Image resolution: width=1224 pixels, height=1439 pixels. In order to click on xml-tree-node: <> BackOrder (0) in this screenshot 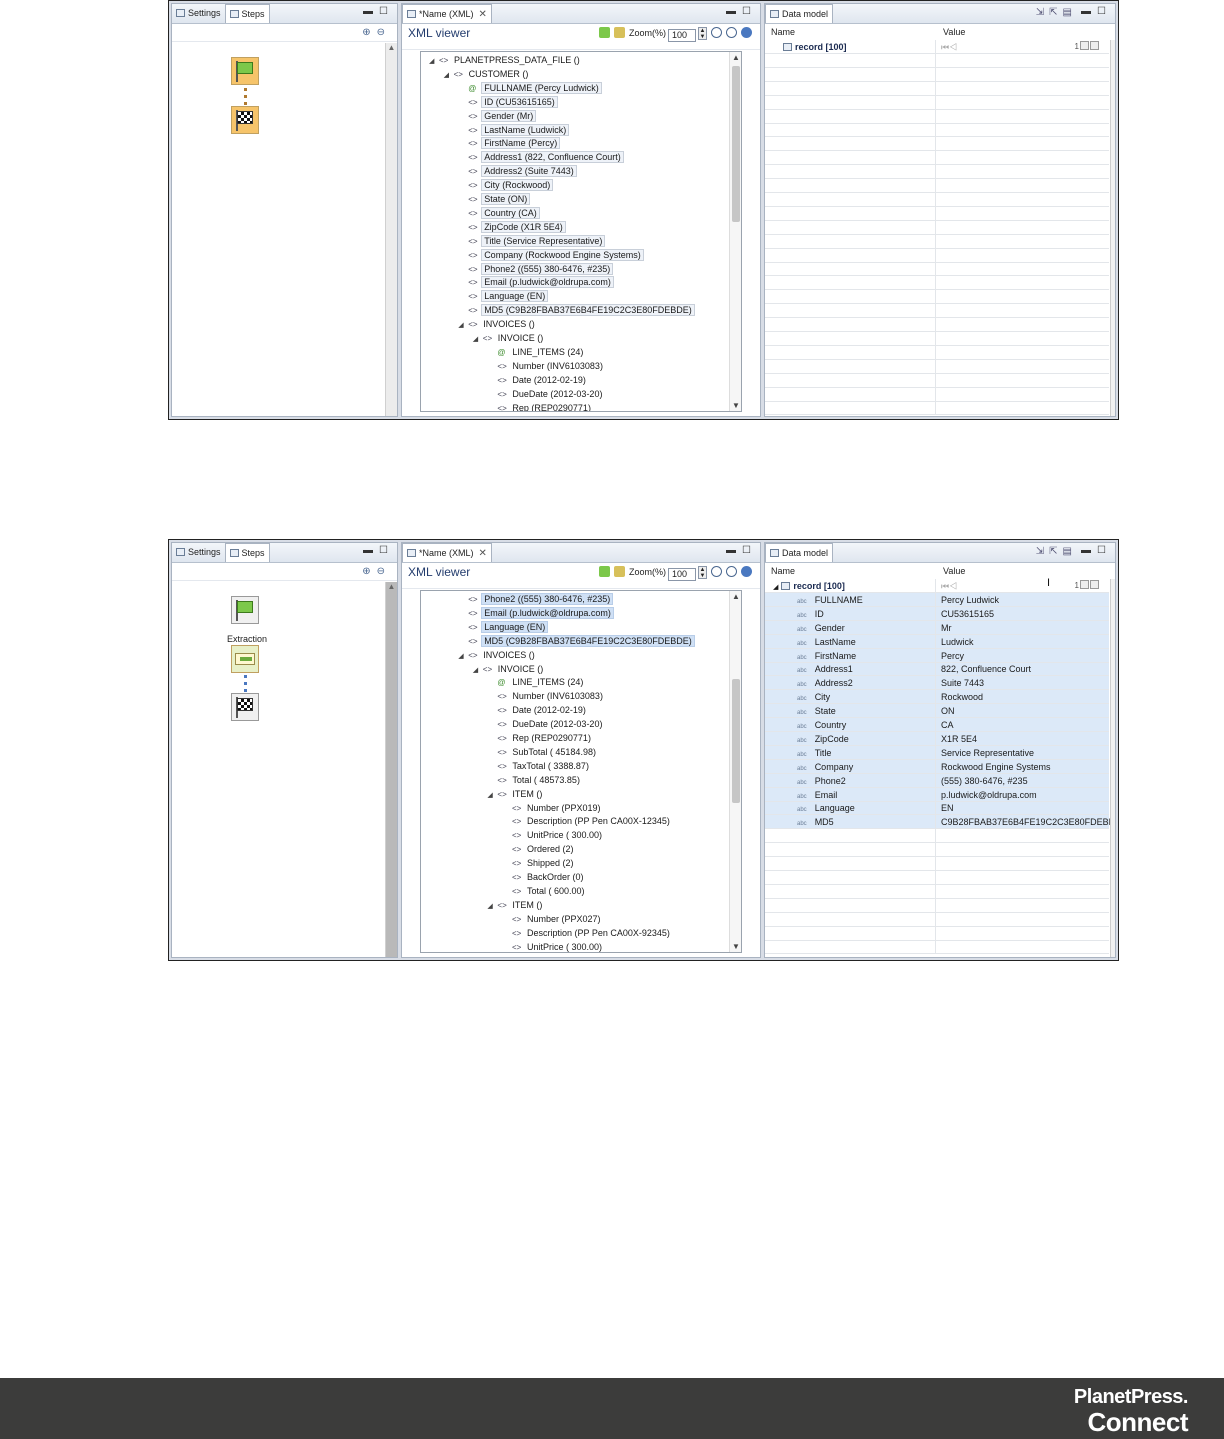, I will do `click(544, 877)`.